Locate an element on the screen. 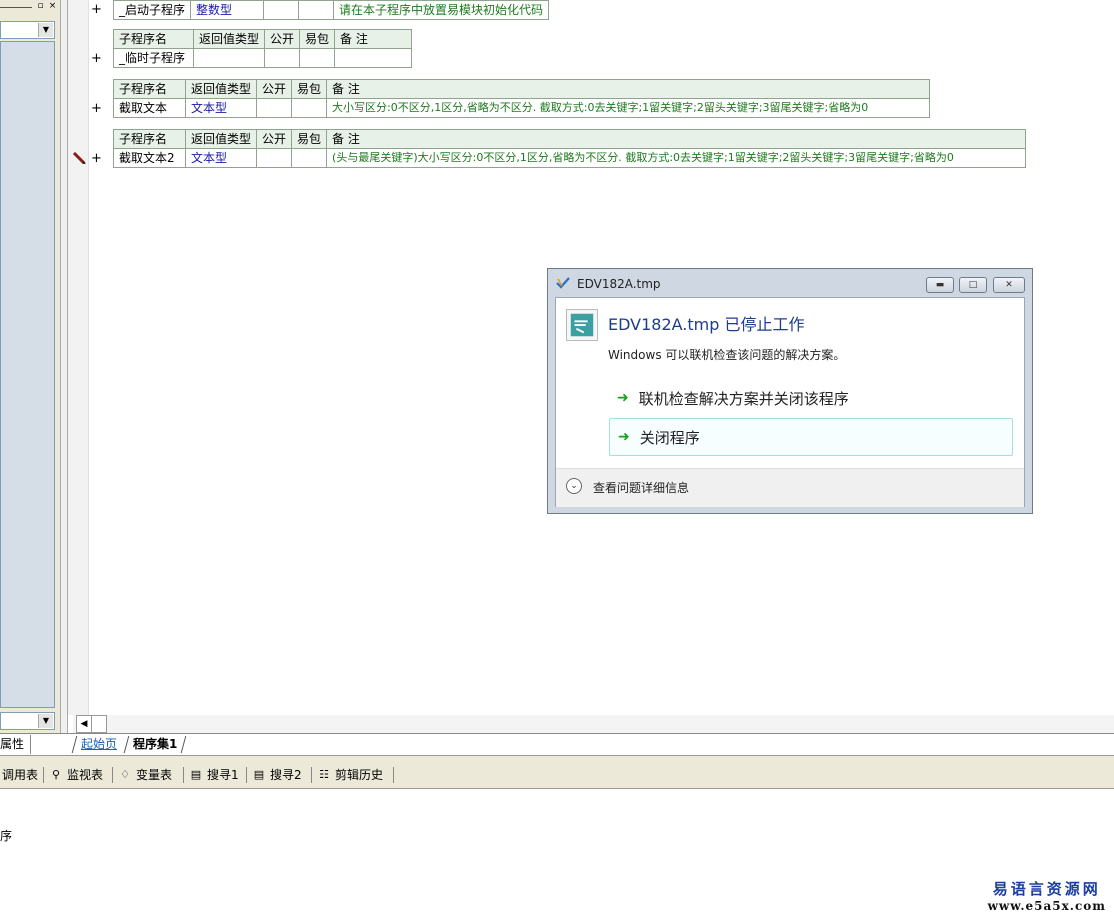 This screenshot has width=1114, height=915. dialog-footer: ⌄ 查看问题详细信息 is located at coordinates (790, 487).